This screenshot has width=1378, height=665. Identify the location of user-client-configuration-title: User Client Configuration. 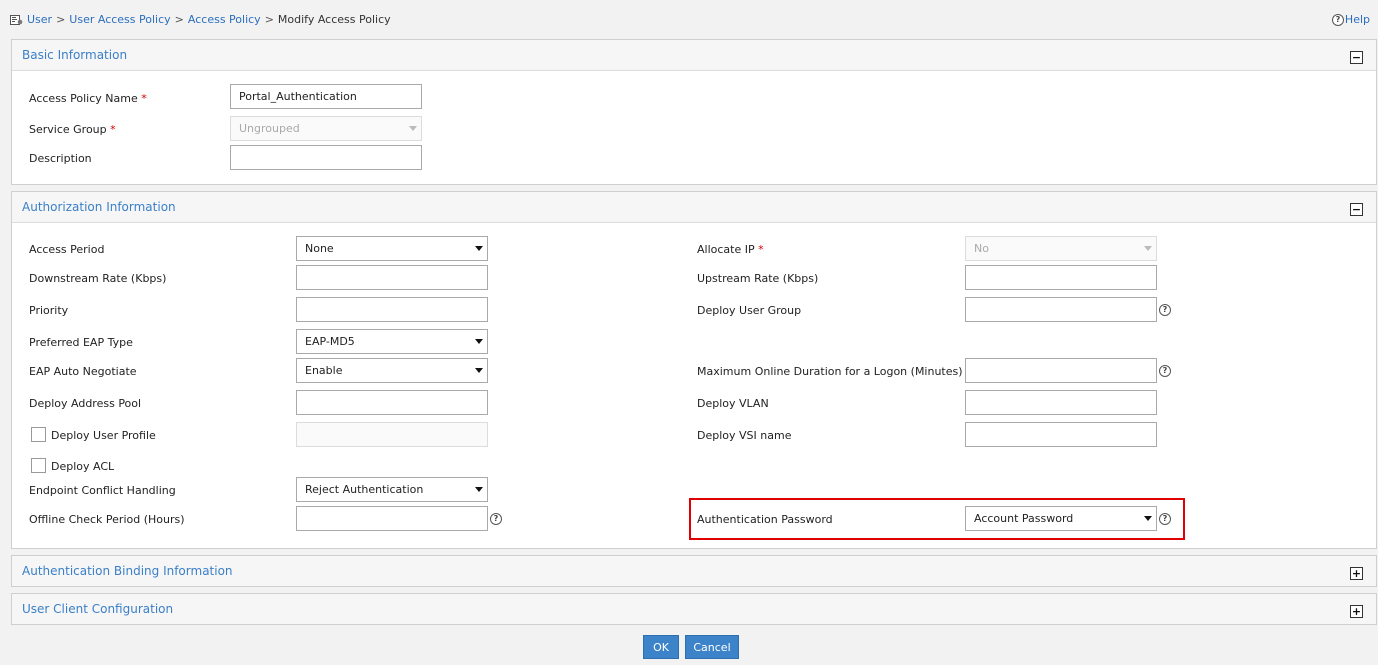
(98, 609).